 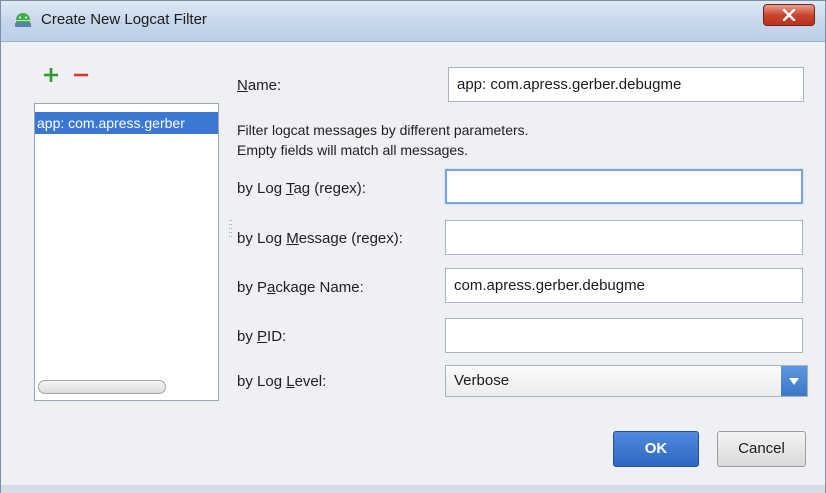 I want to click on package-name-label: by Package Name:, so click(x=300, y=287).